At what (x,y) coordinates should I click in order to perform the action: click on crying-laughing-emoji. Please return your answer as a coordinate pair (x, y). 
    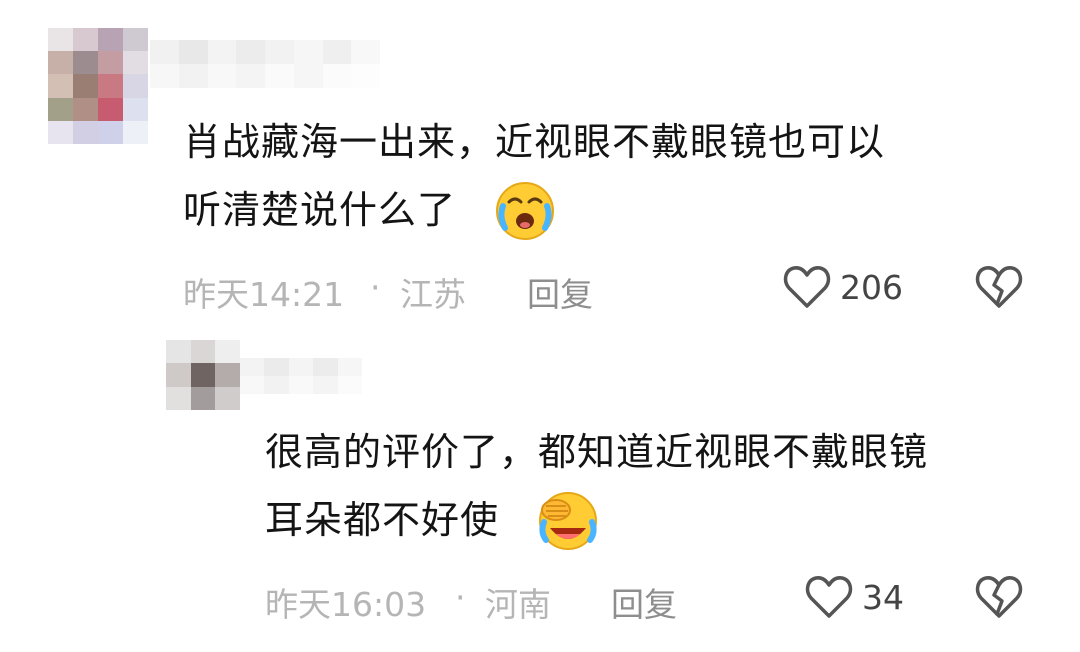
    Looking at the image, I should click on (525, 211).